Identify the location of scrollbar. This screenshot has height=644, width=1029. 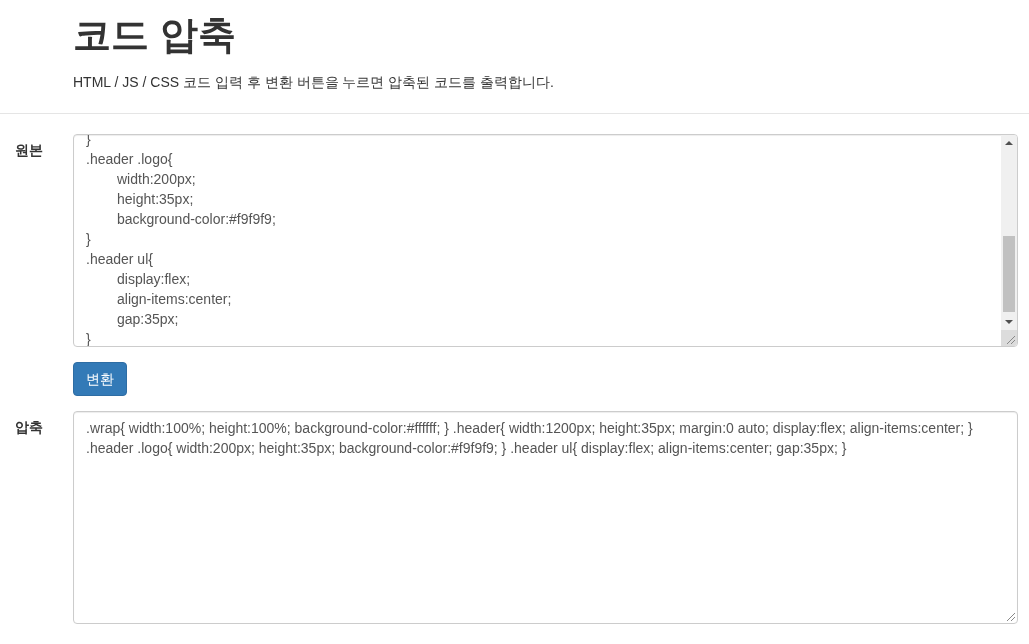
(1009, 240).